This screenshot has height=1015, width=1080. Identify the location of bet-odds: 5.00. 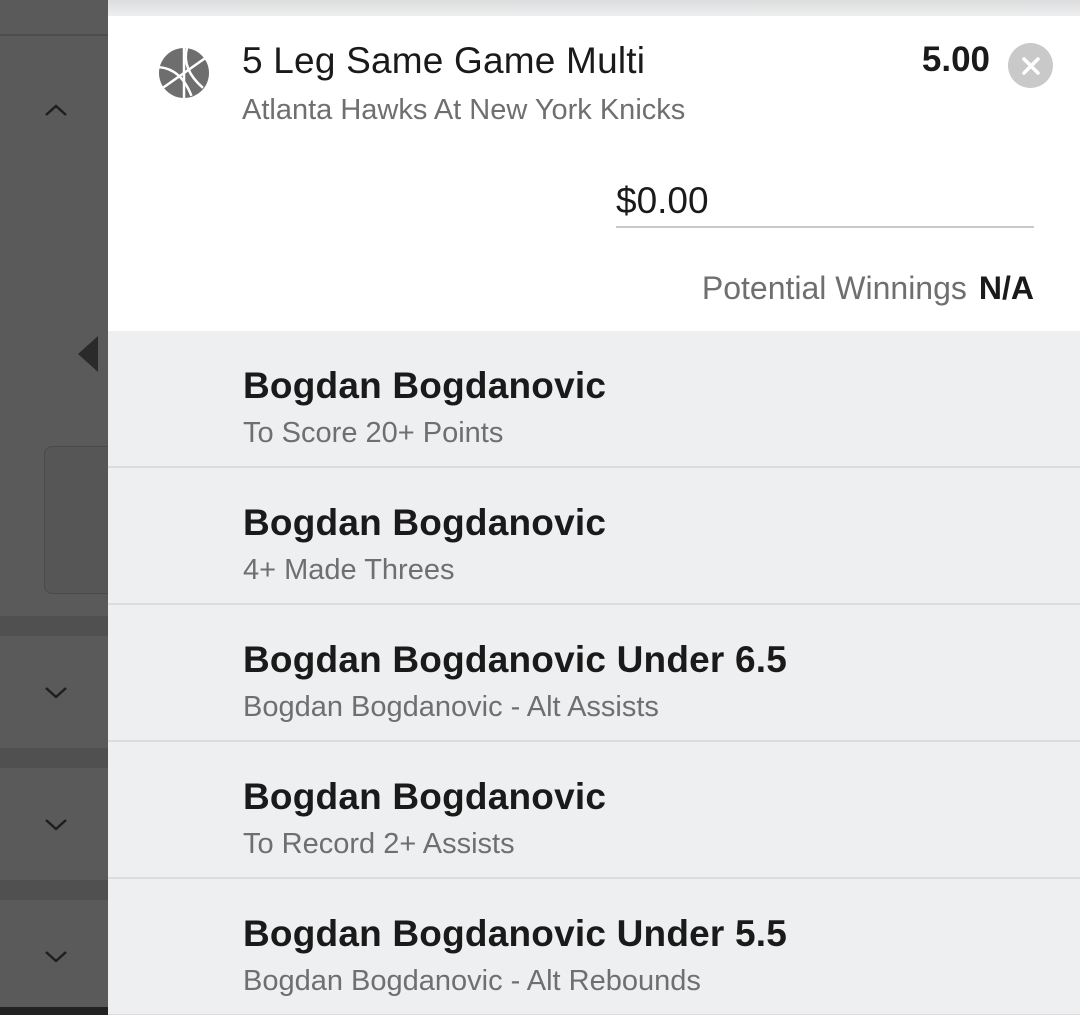
(955, 59).